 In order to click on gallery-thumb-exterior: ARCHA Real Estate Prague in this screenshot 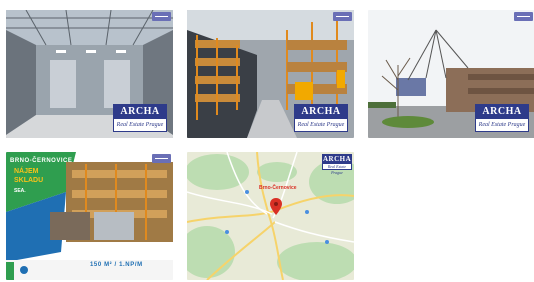, I will do `click(451, 74)`.